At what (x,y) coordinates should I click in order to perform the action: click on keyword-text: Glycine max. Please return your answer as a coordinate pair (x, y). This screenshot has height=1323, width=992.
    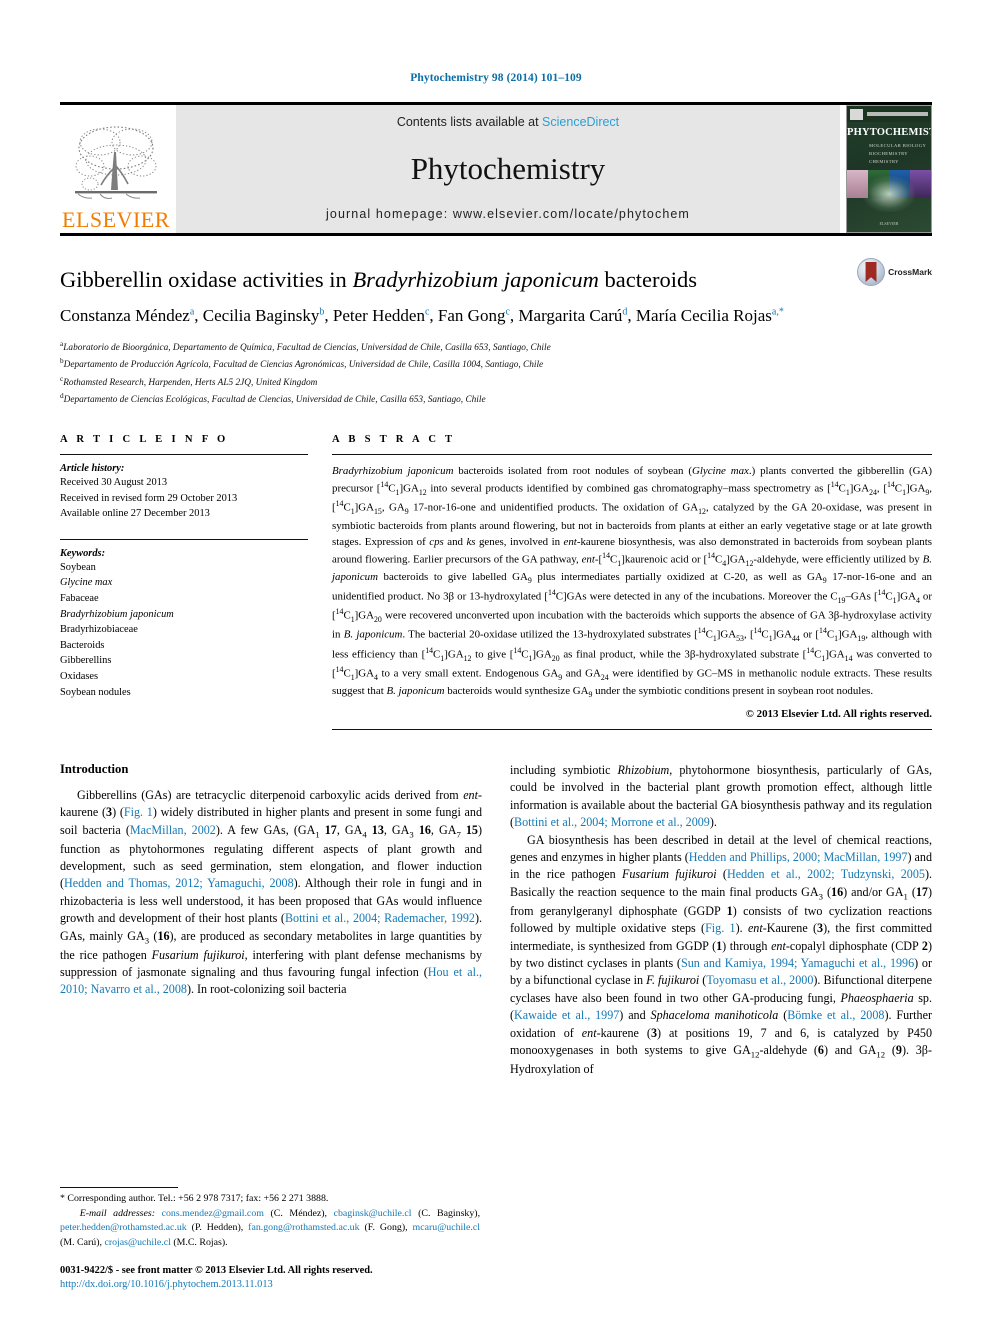
    Looking at the image, I should click on (86, 583).